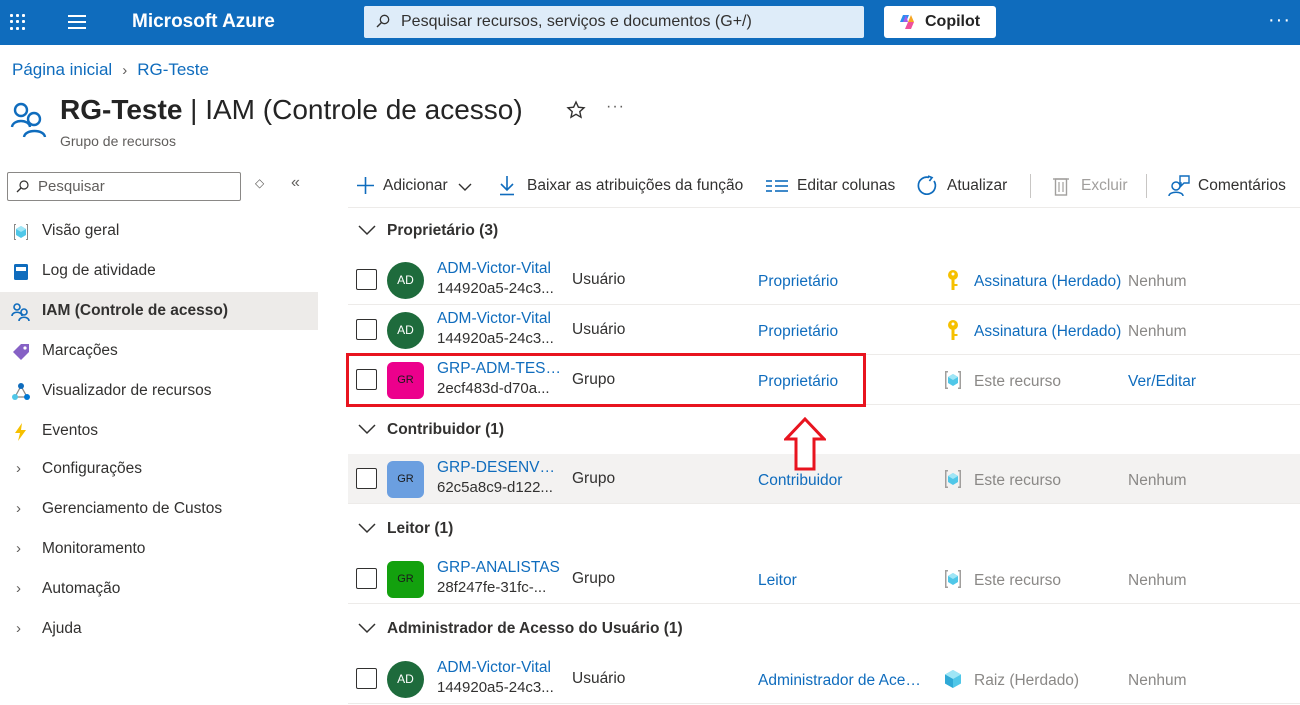  Describe the element at coordinates (21, 272) in the screenshot. I see `activity-log-icon` at that location.